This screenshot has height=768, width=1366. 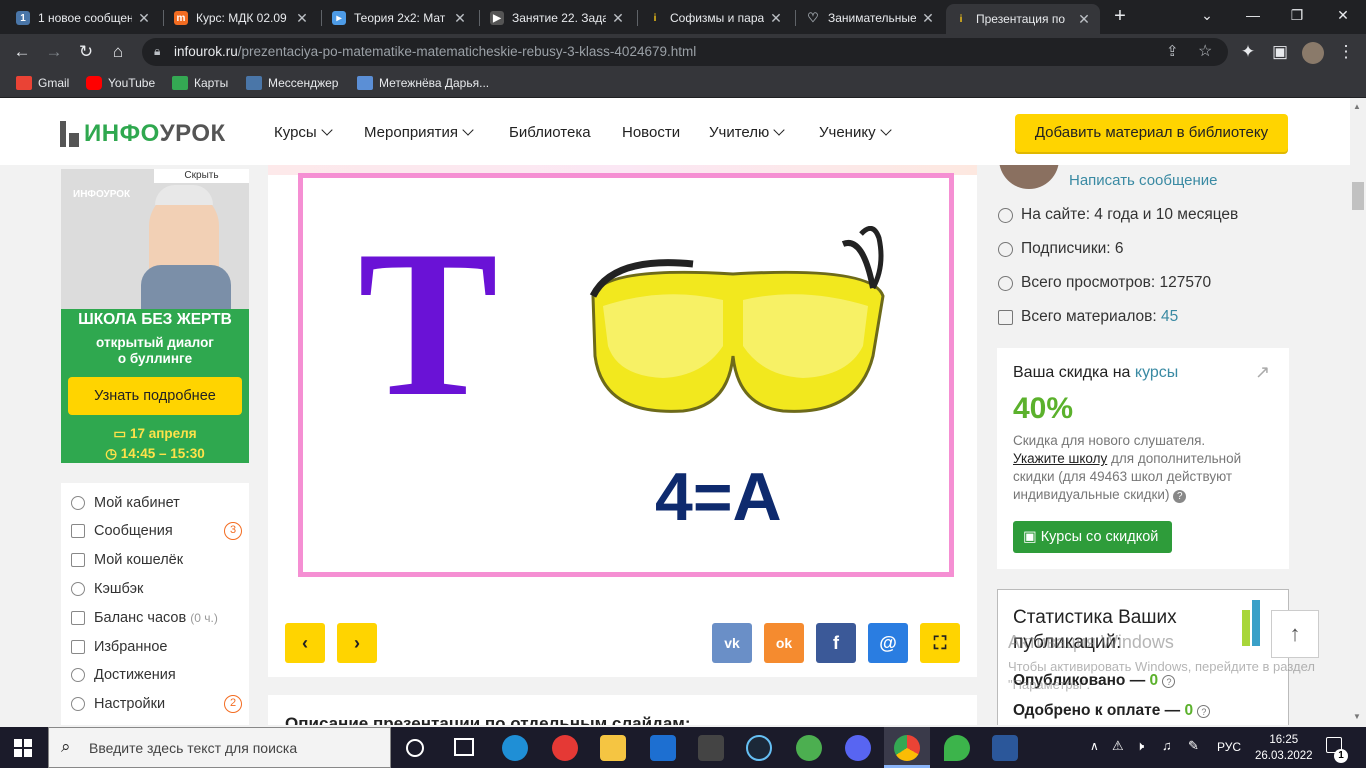 What do you see at coordinates (1295, 634) in the screenshot?
I see `scroll-to-top-button: ↑` at bounding box center [1295, 634].